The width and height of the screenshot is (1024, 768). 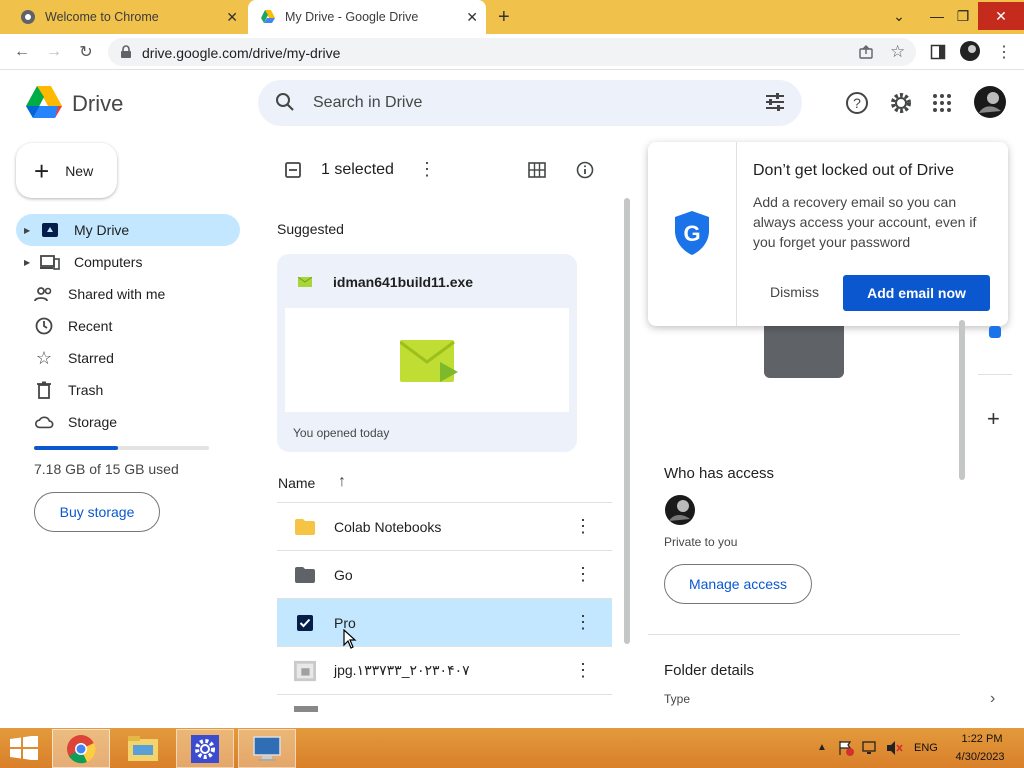 What do you see at coordinates (709, 670) in the screenshot?
I see `folder-details-heading: Folder details` at bounding box center [709, 670].